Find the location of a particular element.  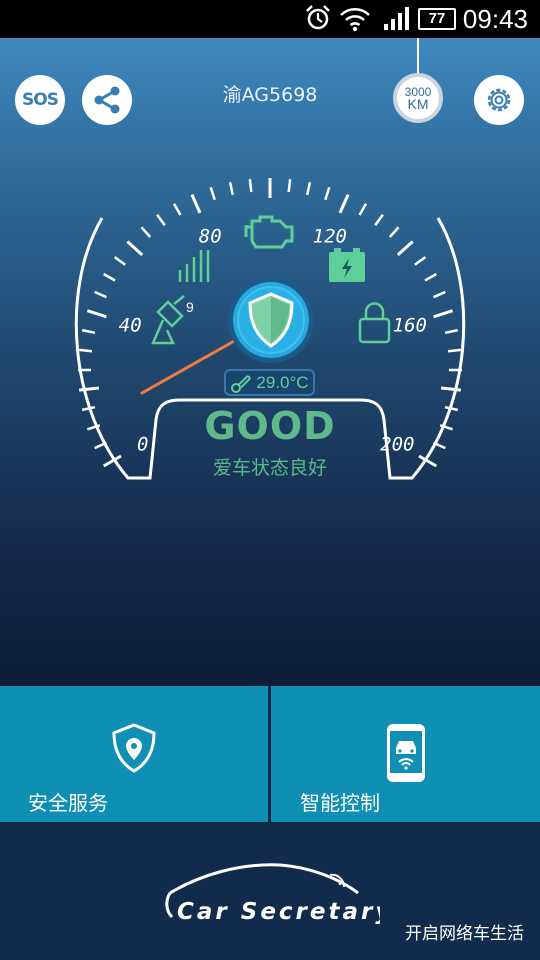

temperature-value: 29.0°C is located at coordinates (282, 382).